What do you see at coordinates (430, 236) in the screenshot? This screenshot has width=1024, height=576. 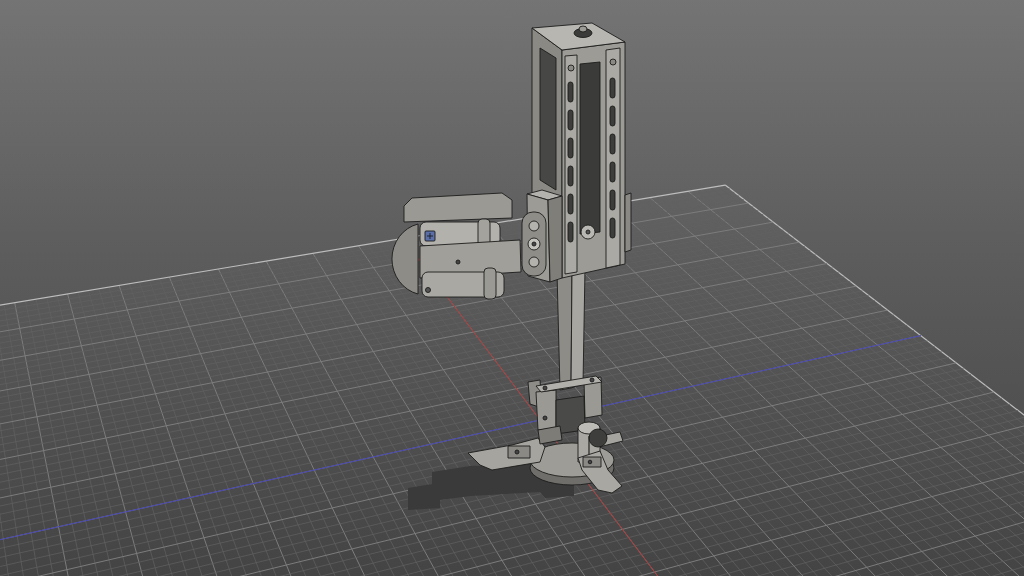 I see `plus-sign-icon` at bounding box center [430, 236].